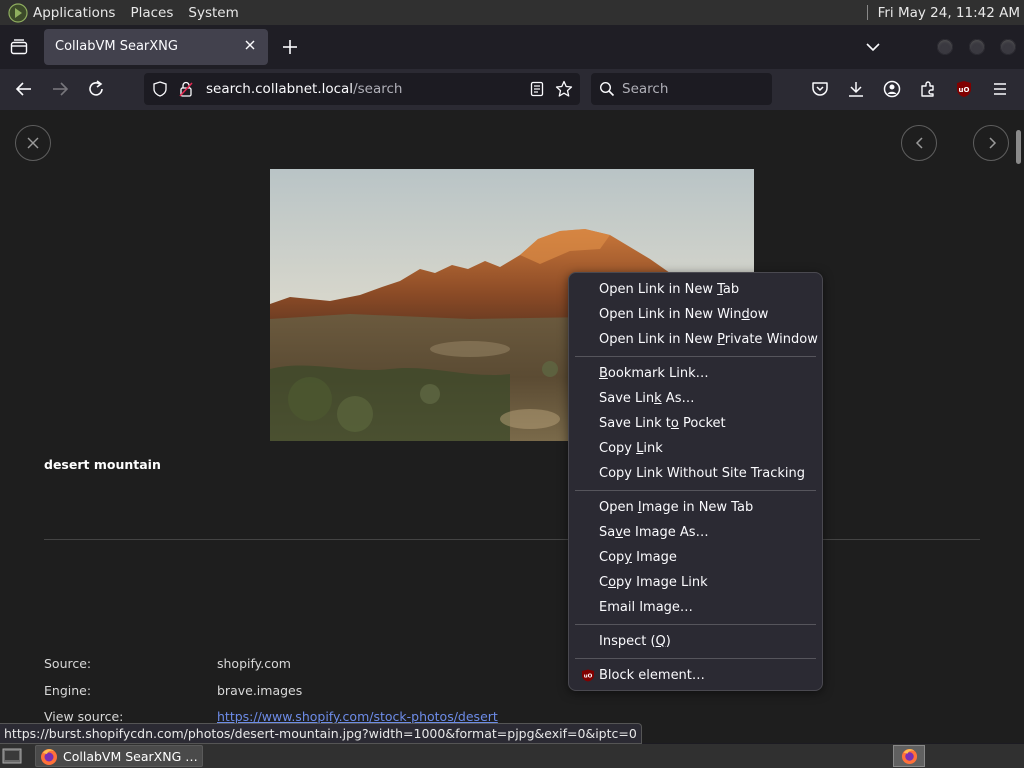 This screenshot has height=768, width=1024. What do you see at coordinates (607, 89) in the screenshot?
I see `search-icon` at bounding box center [607, 89].